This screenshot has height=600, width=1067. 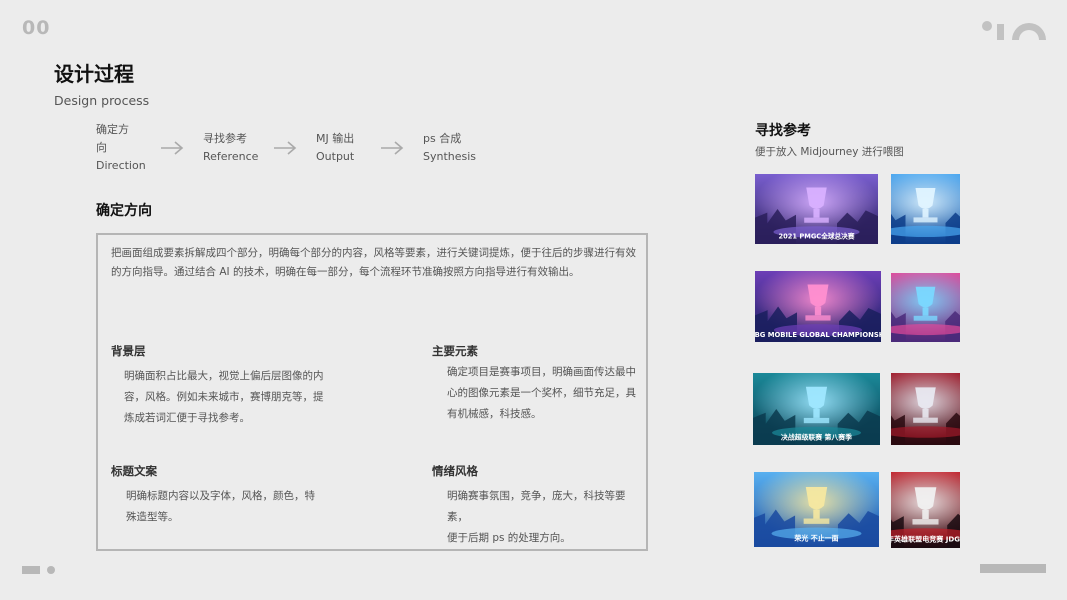 I want to click on reference-image-7: 荣光 不止一面, so click(x=816, y=509).